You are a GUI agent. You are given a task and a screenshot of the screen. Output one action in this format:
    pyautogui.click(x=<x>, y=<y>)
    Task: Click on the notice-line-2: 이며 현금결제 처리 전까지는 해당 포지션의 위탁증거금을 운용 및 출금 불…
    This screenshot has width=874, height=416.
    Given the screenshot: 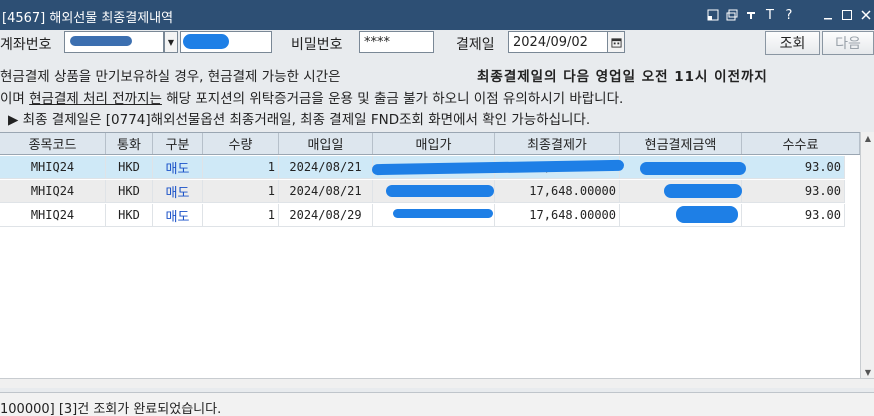 What is the action you would take?
    pyautogui.click(x=437, y=97)
    